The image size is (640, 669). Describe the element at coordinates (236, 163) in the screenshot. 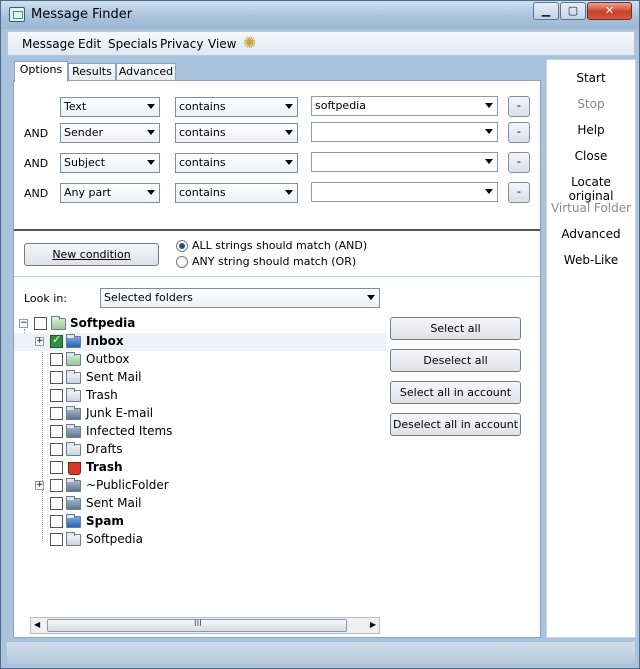

I see `condition-3-op: contains` at that location.